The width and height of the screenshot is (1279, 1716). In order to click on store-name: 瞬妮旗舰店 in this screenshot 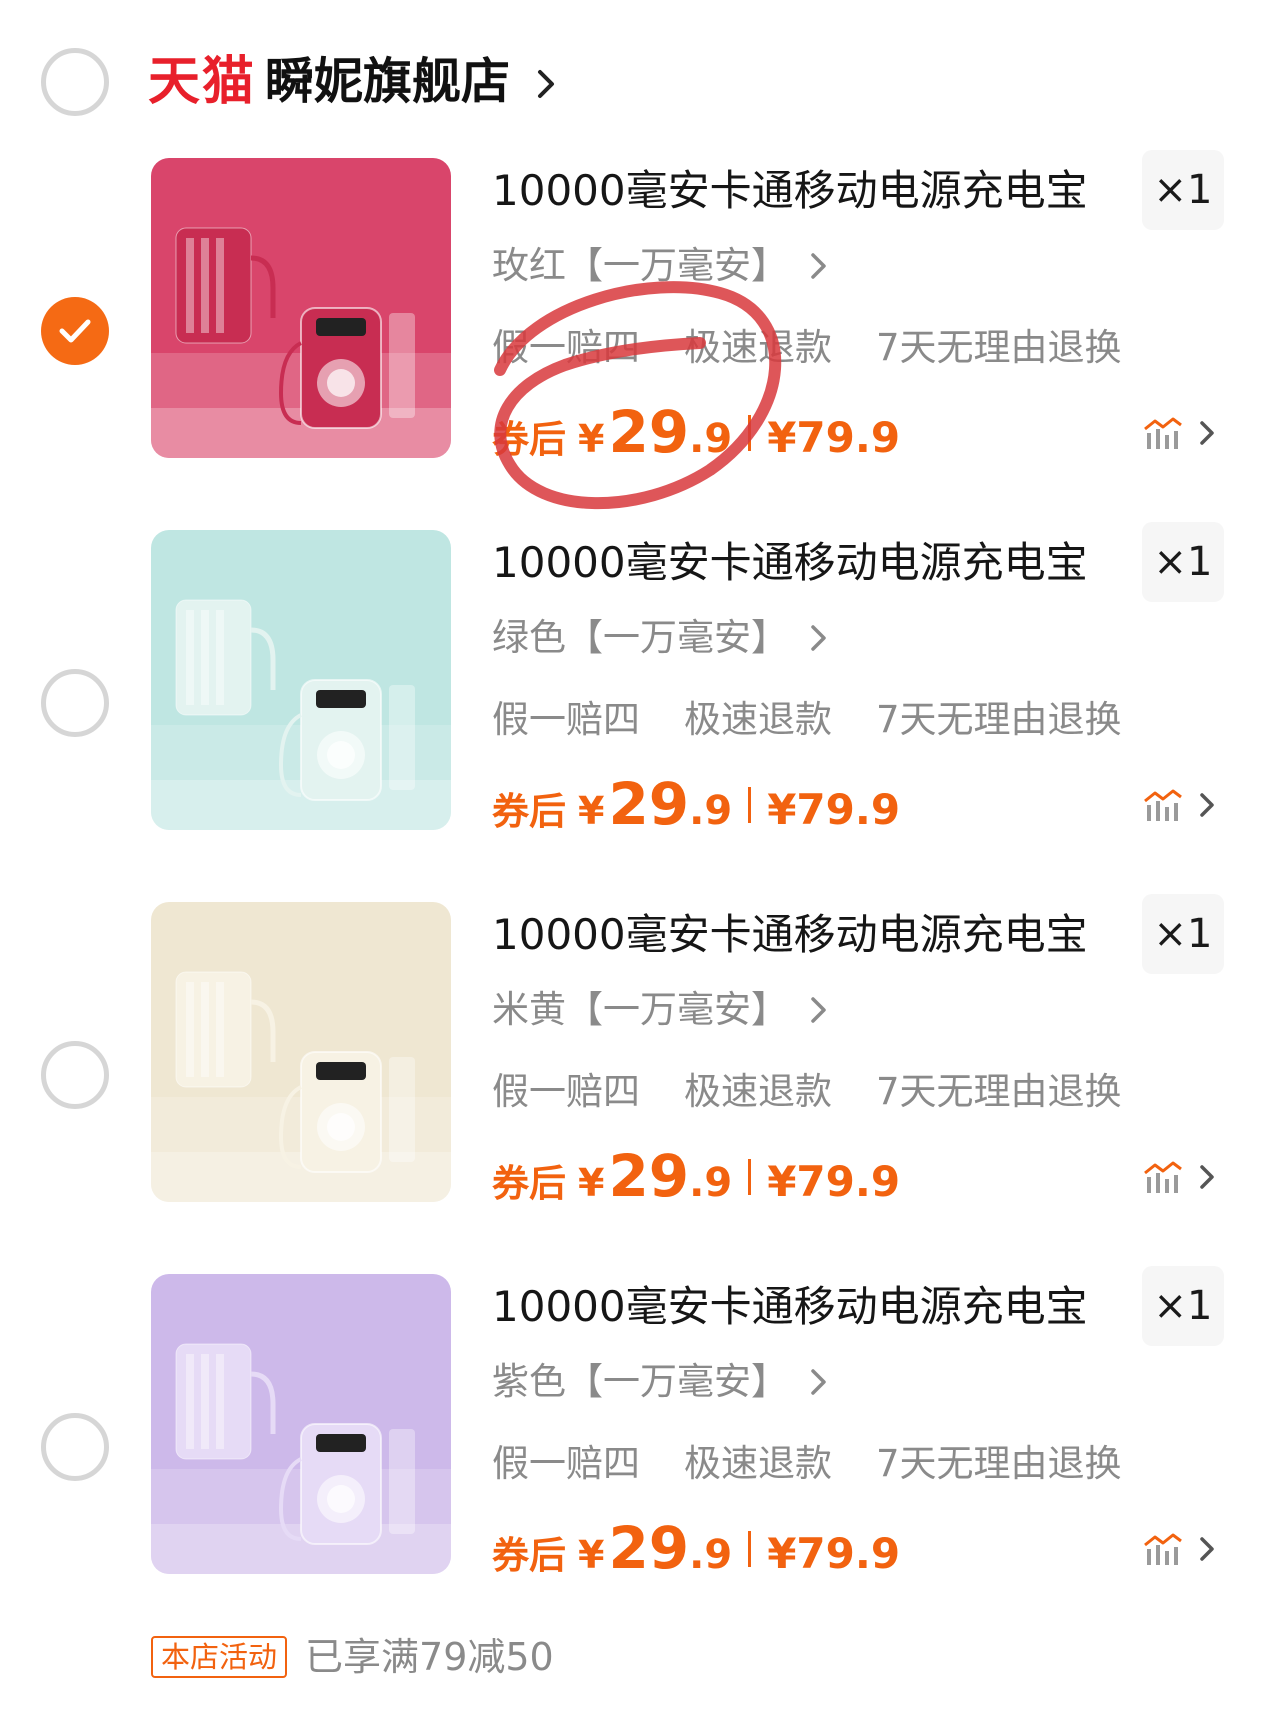, I will do `click(387, 82)`.